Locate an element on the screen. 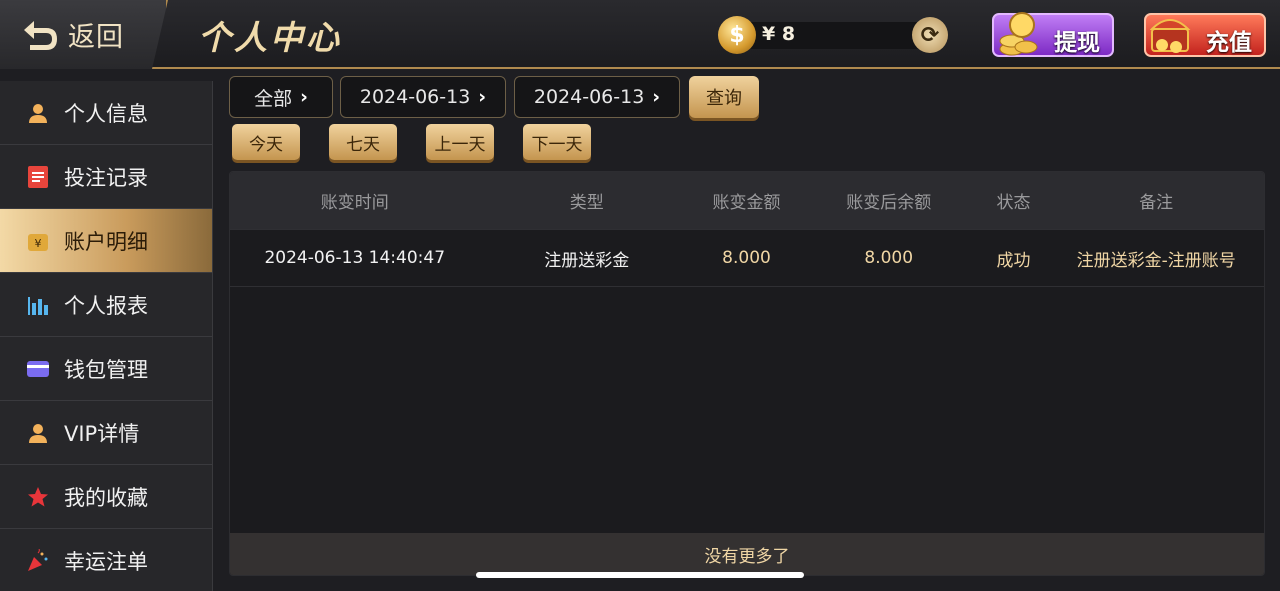  column-header: 账变金额 is located at coordinates (746, 203).